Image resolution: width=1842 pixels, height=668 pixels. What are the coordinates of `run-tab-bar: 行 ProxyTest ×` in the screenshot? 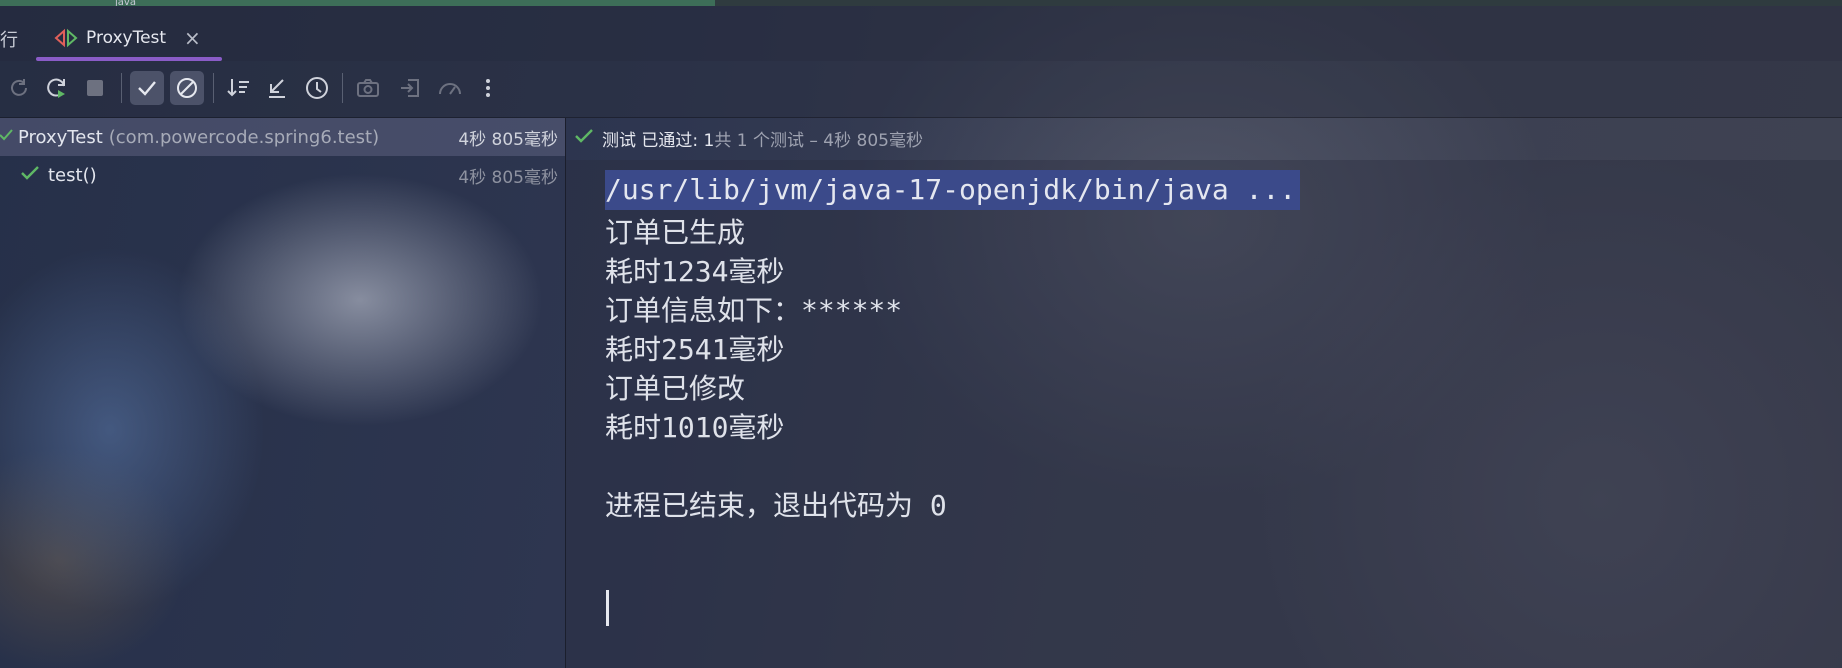 It's located at (921, 33).